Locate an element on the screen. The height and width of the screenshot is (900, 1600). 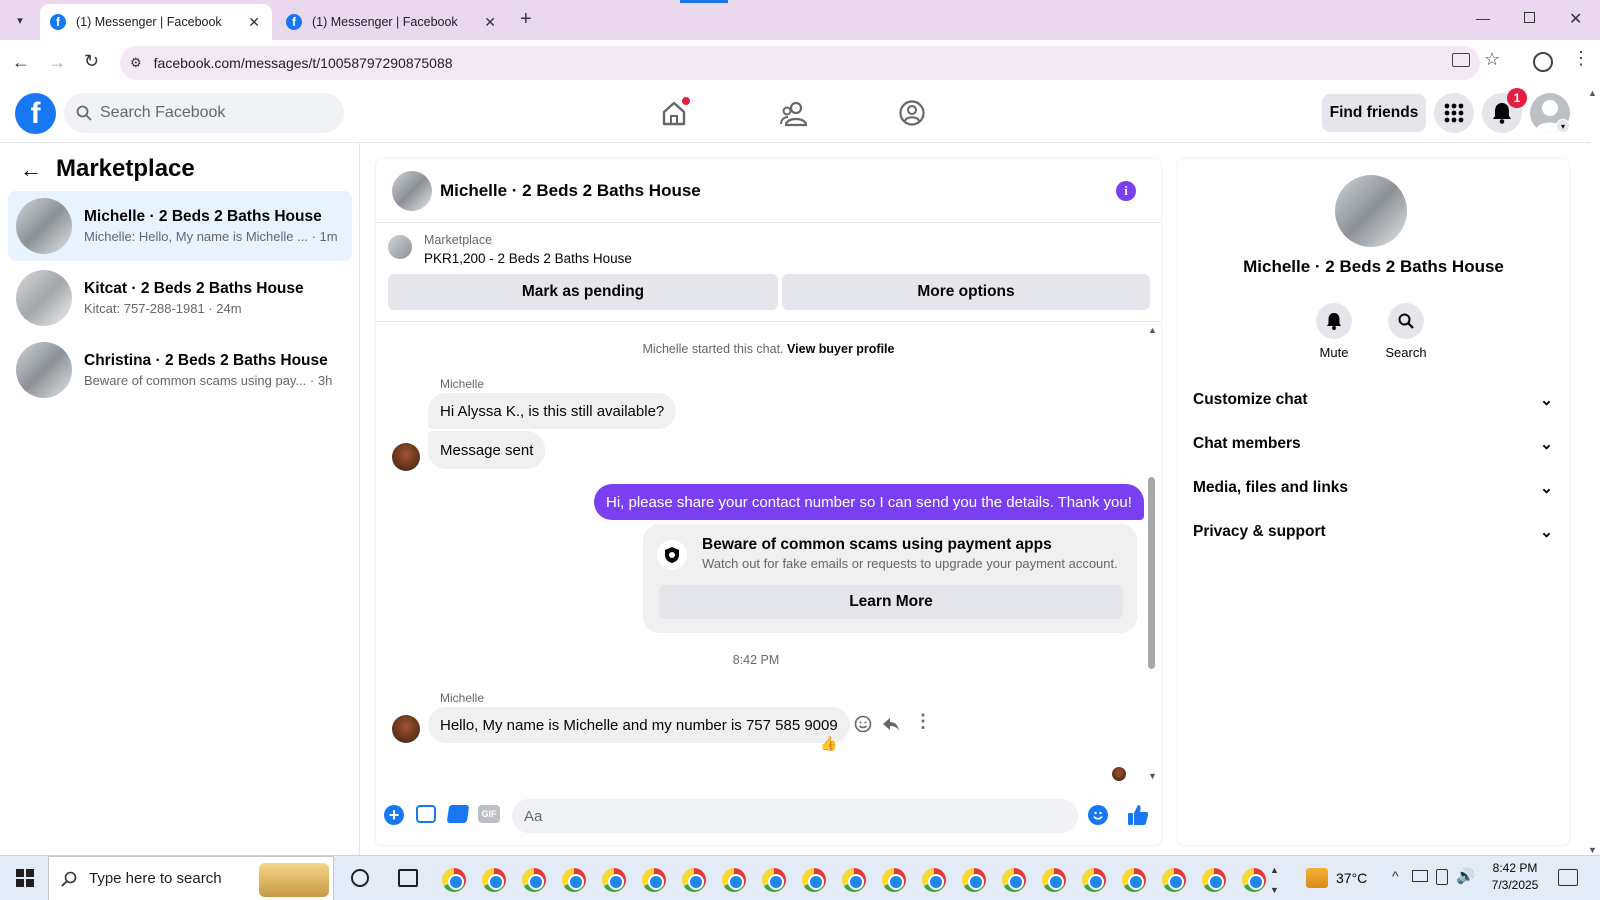
site-info-icon: ⚙ is located at coordinates (136, 63).